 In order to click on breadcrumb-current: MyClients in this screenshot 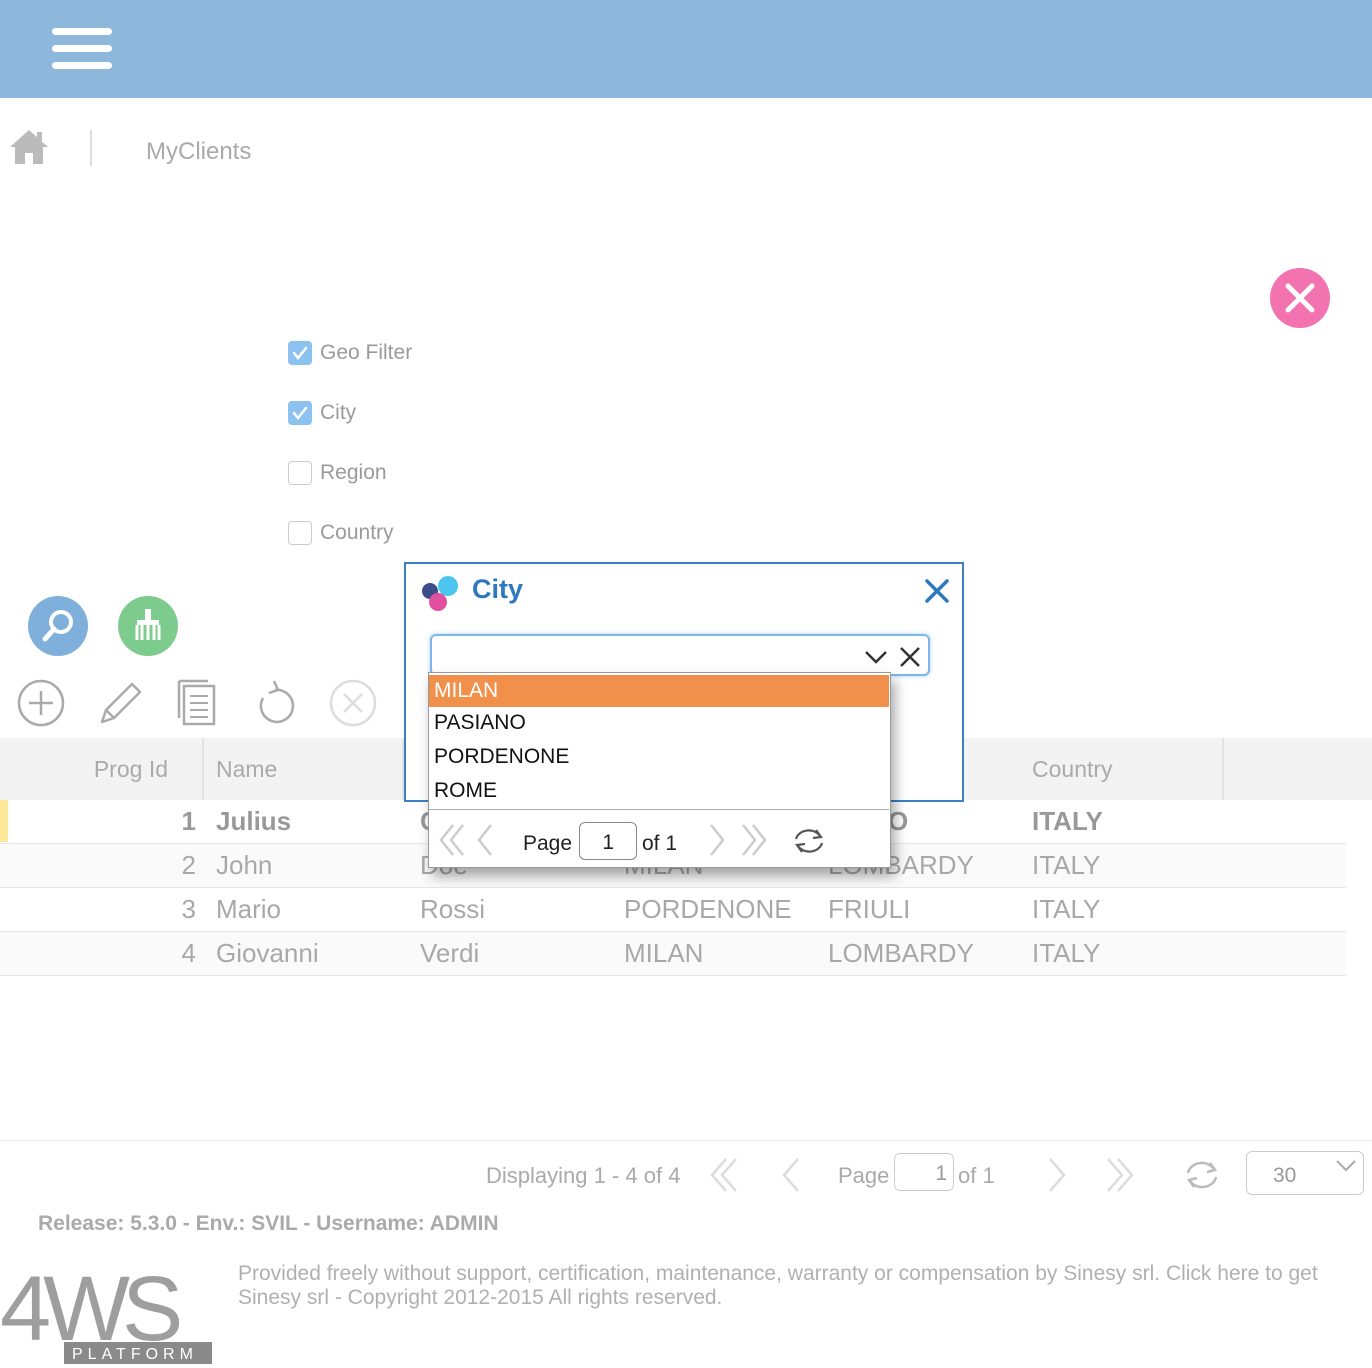, I will do `click(198, 152)`.